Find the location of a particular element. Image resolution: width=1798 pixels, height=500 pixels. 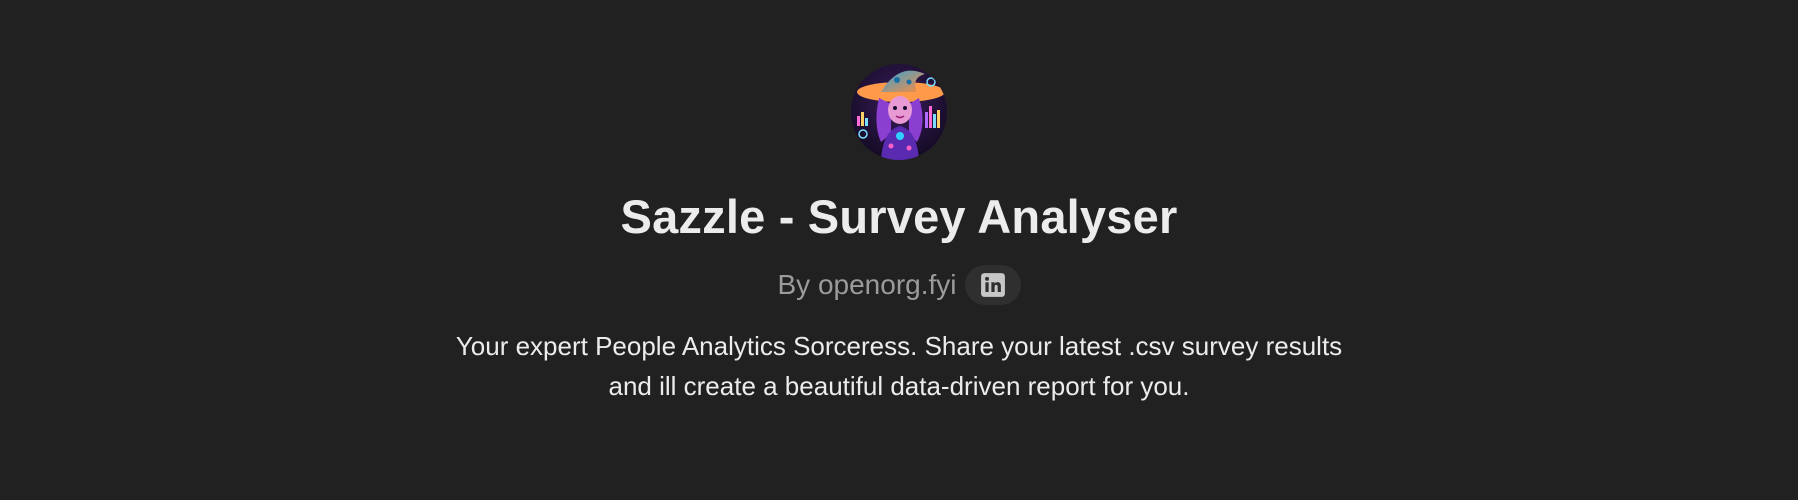

author-link: By openorg.fyi is located at coordinates (867, 285).